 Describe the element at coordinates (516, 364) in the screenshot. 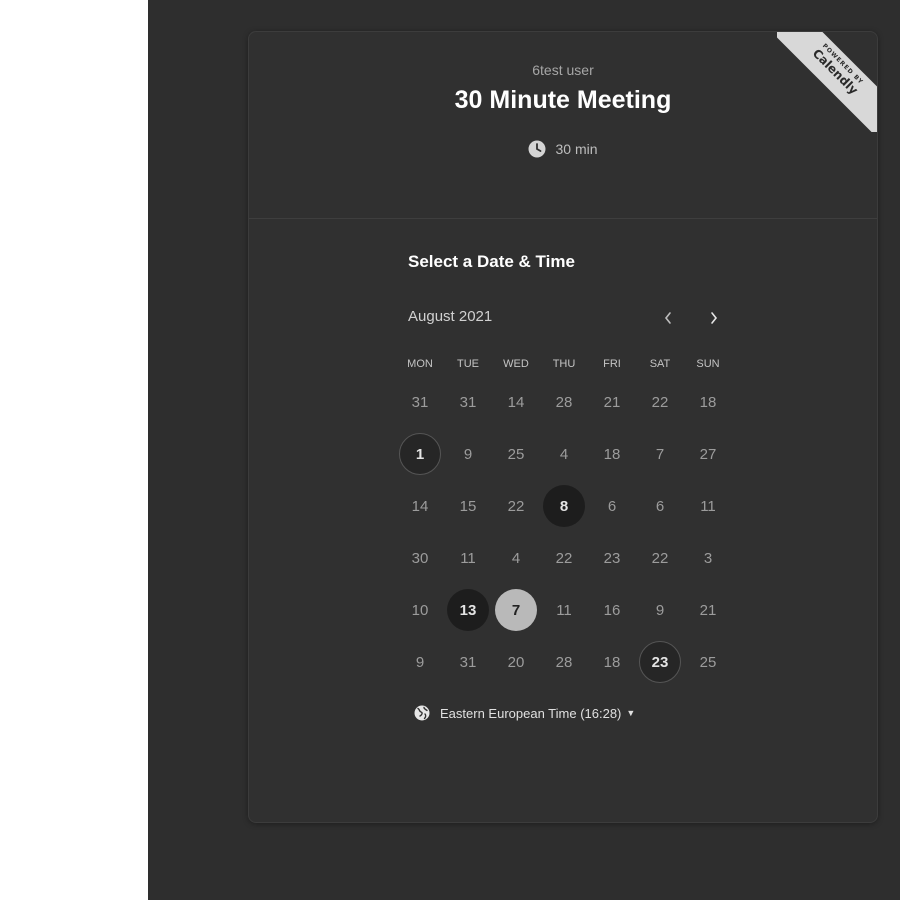

I see `weekday-label: WED` at that location.